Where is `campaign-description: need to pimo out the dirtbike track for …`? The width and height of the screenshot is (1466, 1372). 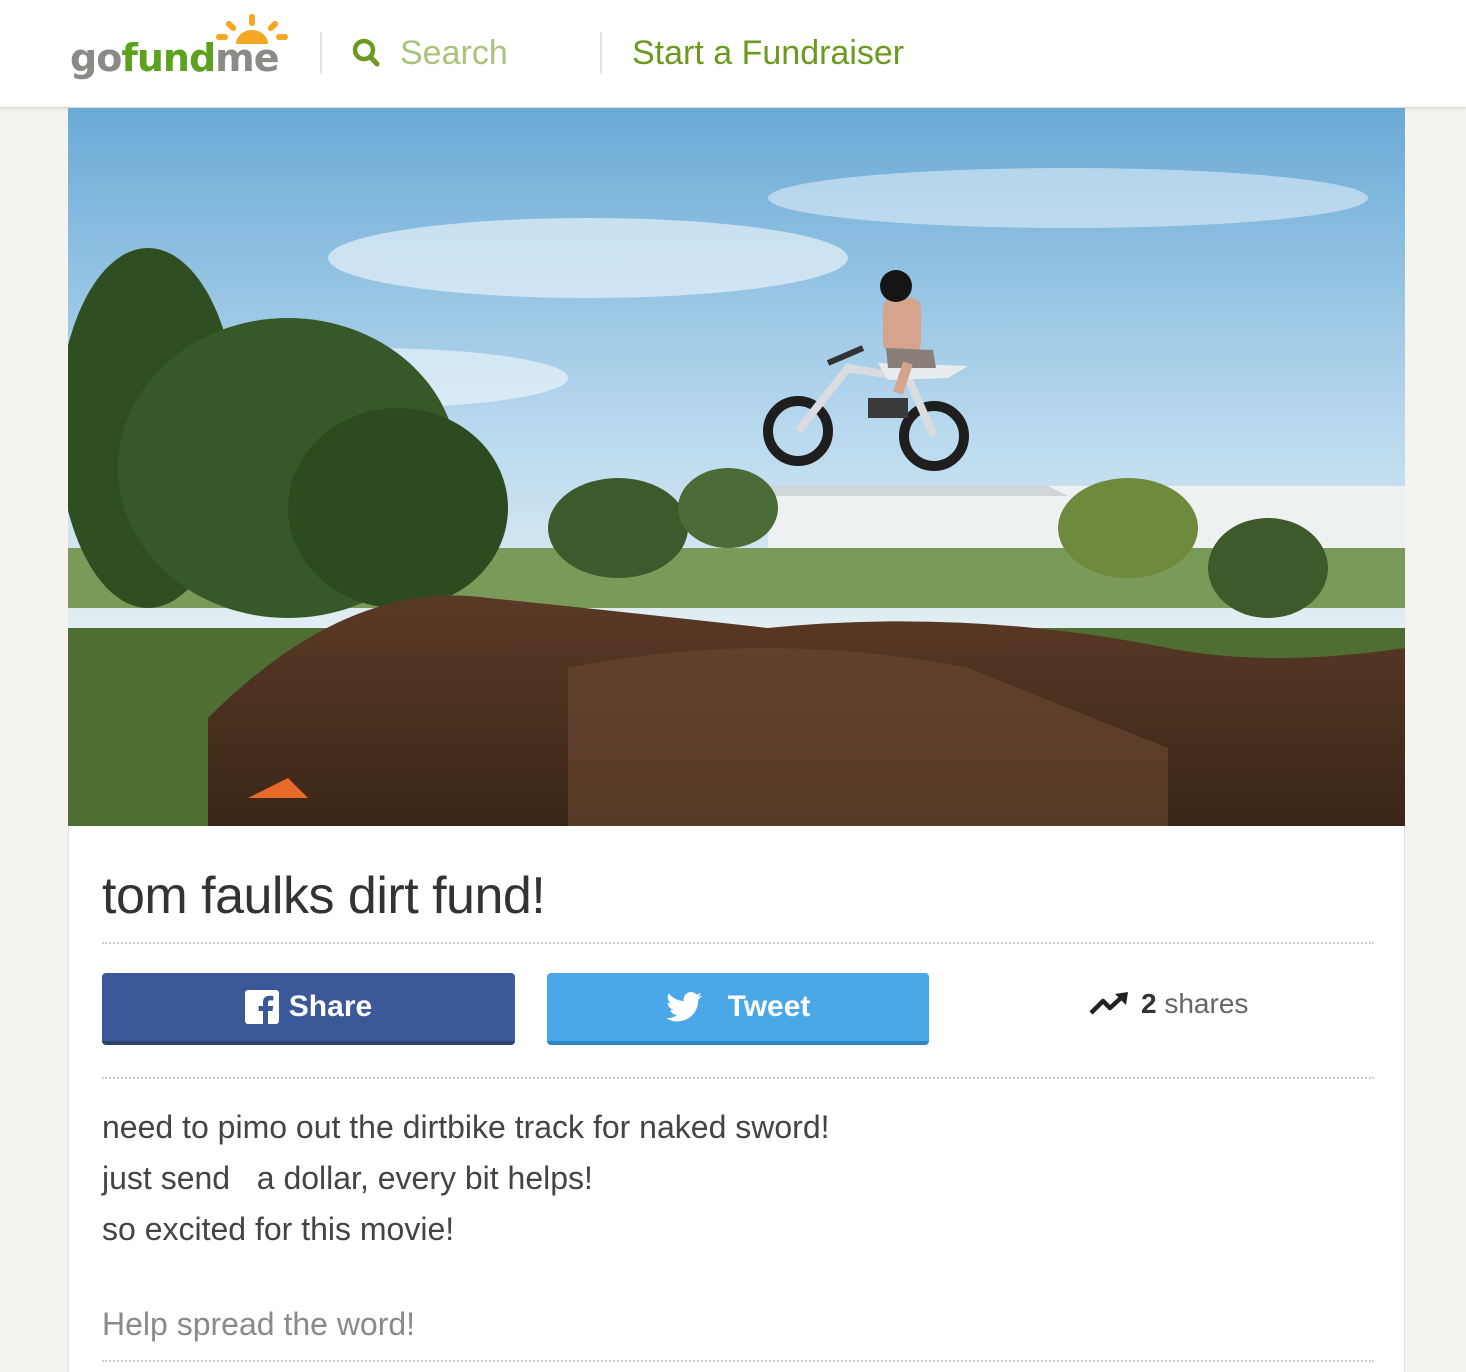 campaign-description: need to pimo out the dirtbike track for … is located at coordinates (466, 1178).